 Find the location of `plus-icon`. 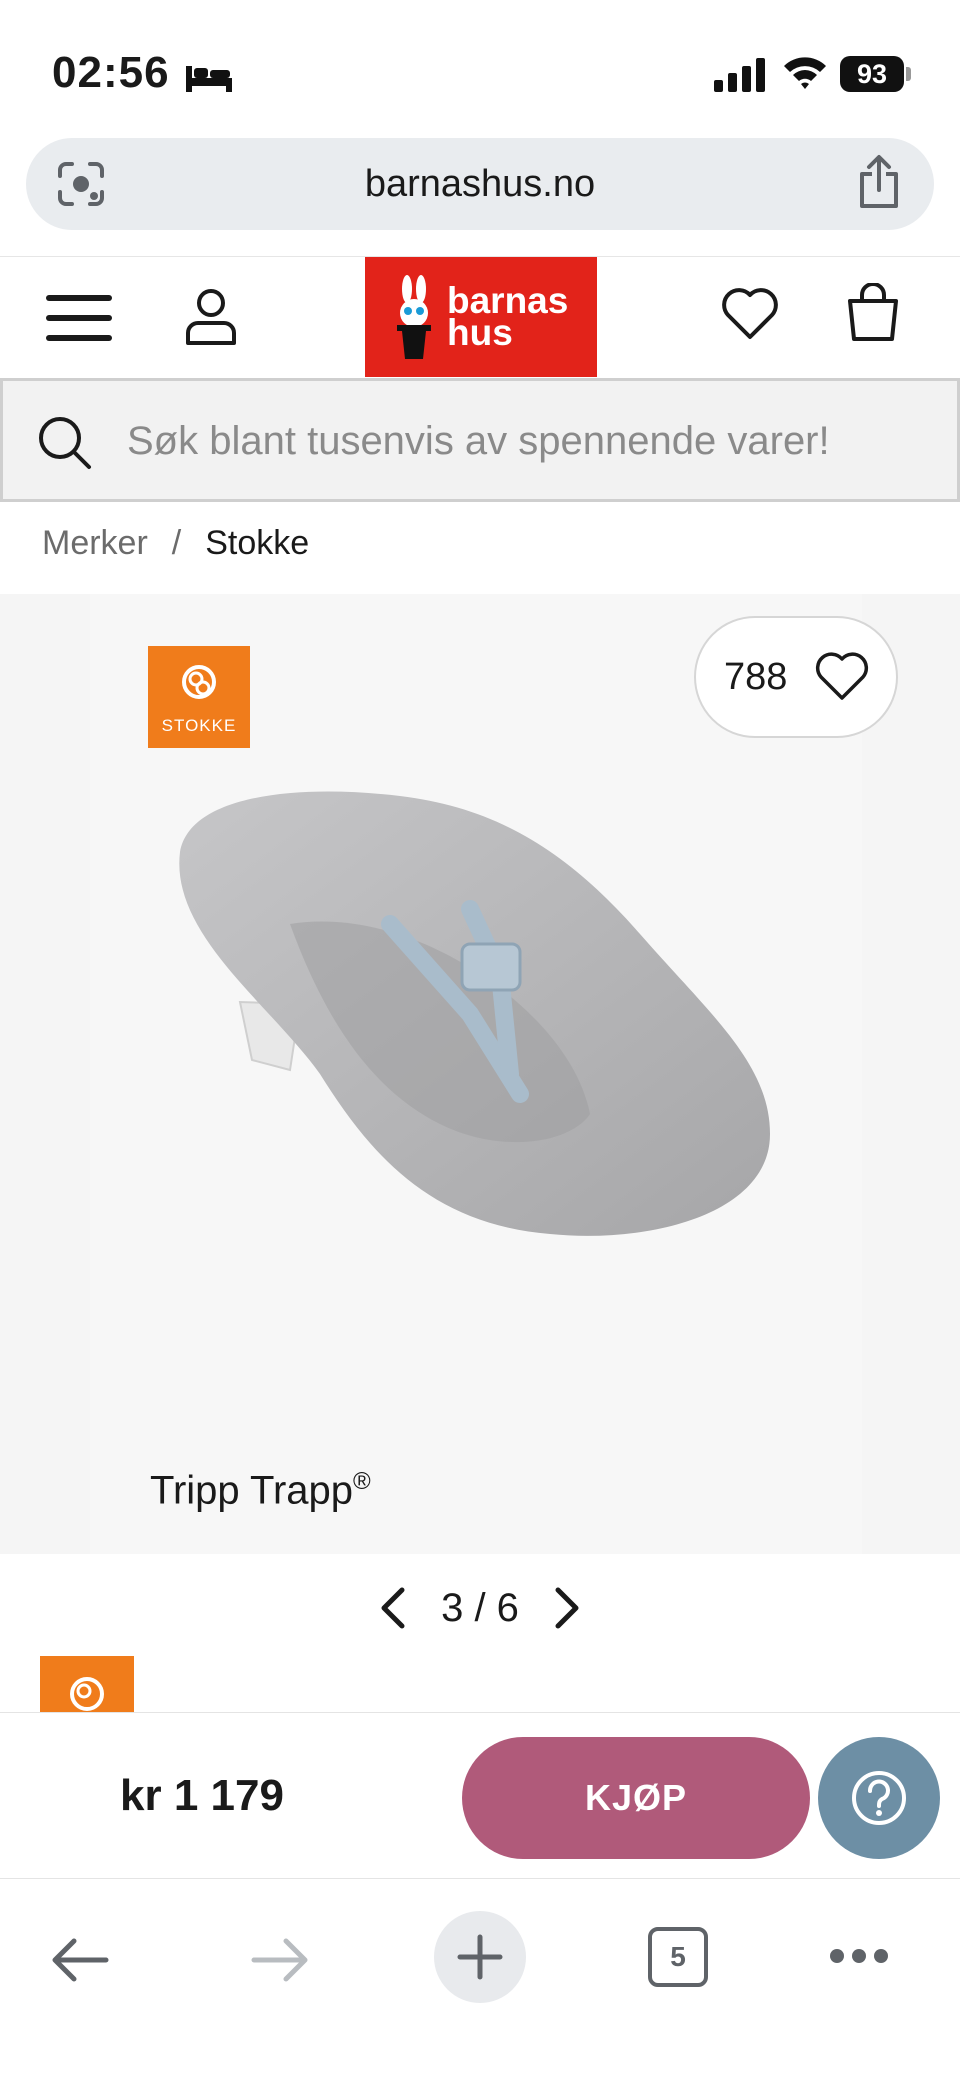

plus-icon is located at coordinates (480, 1957).